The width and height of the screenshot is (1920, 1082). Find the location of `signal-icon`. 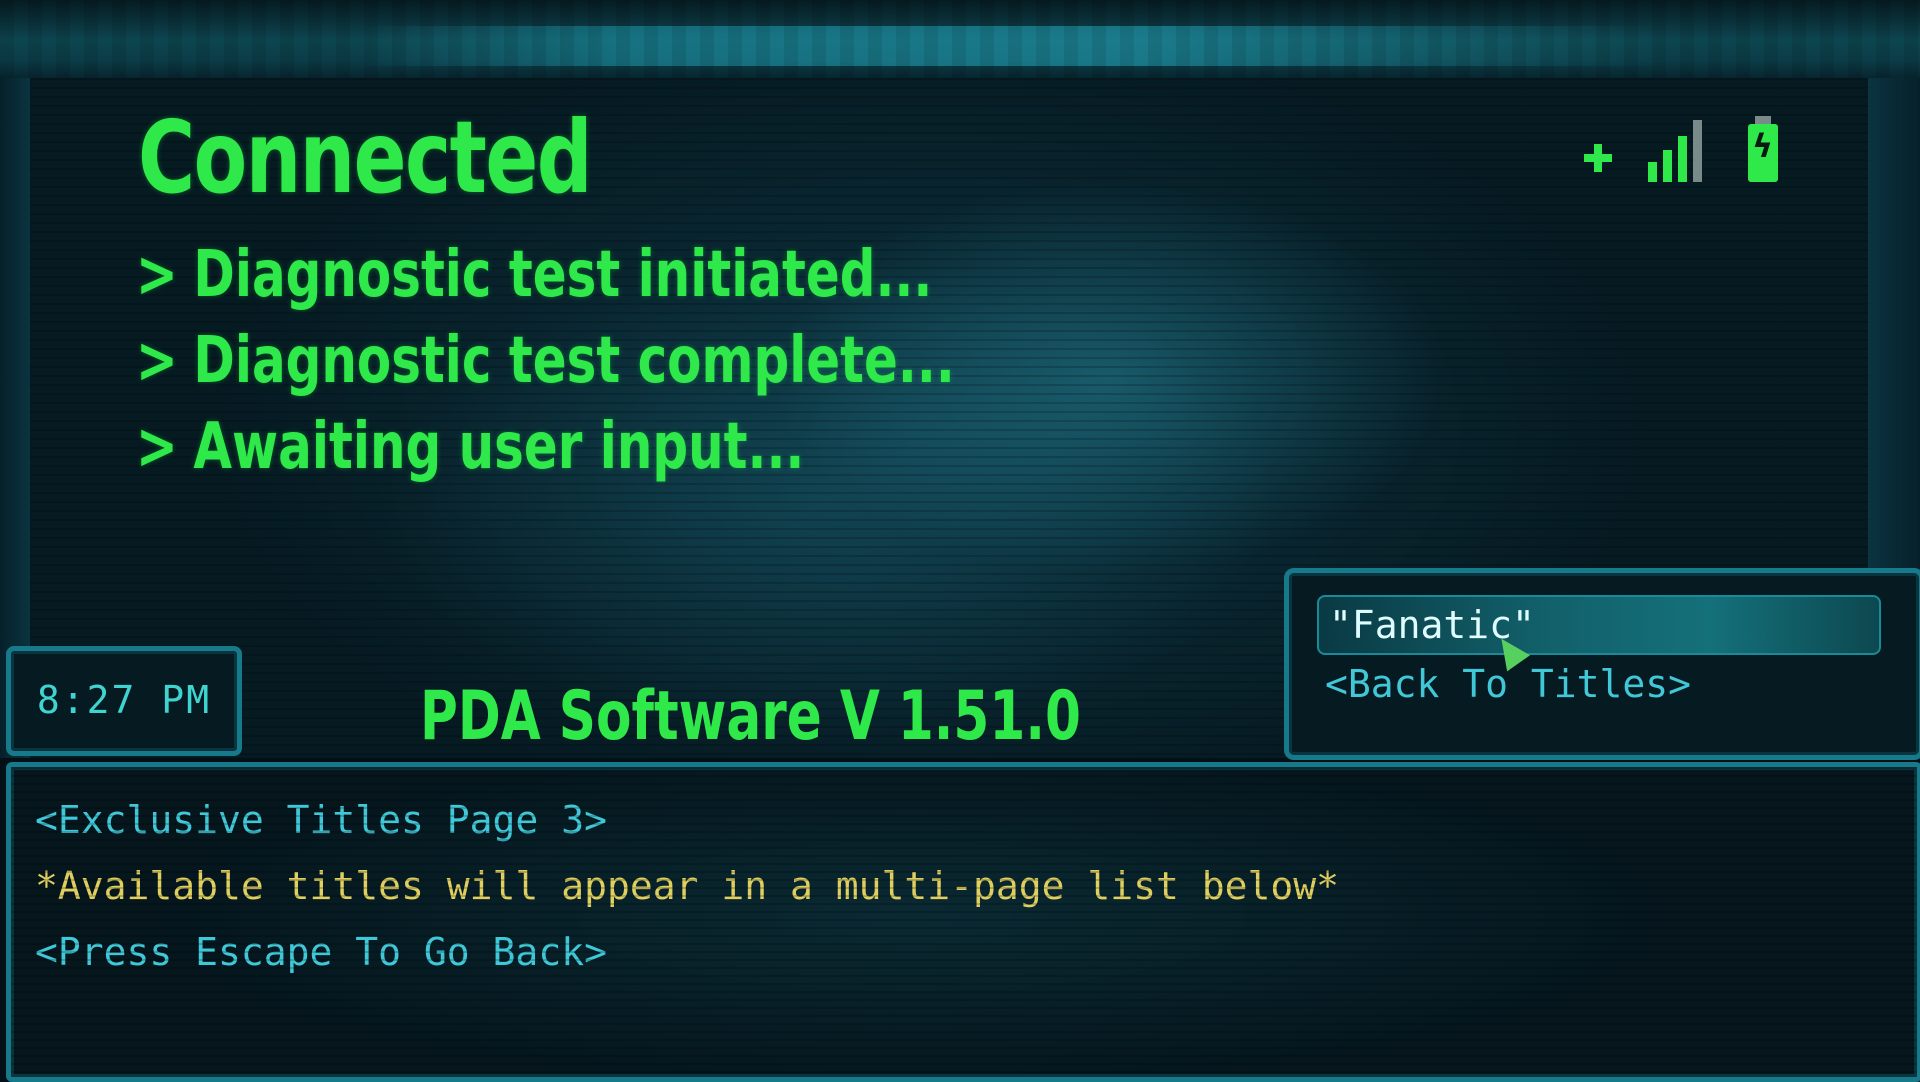

signal-icon is located at coordinates (1678, 151).